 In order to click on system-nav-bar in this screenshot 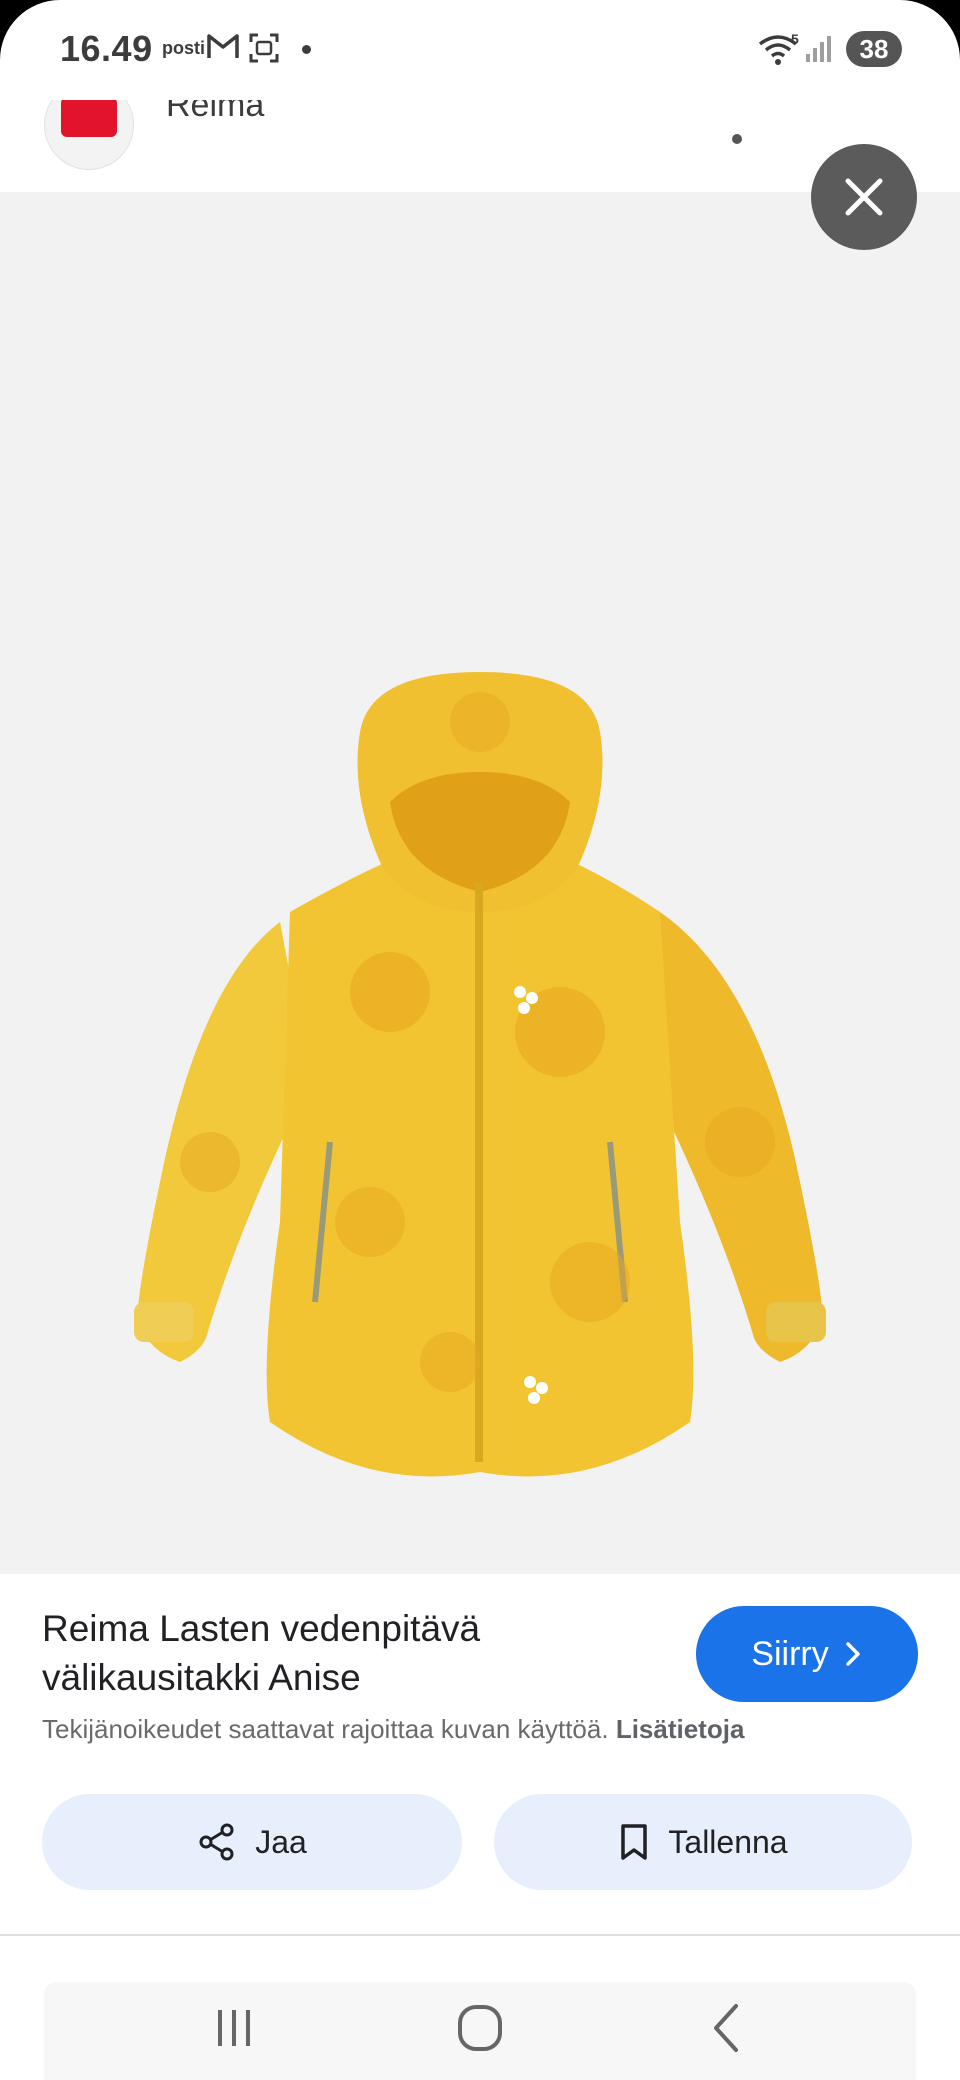, I will do `click(480, 2031)`.